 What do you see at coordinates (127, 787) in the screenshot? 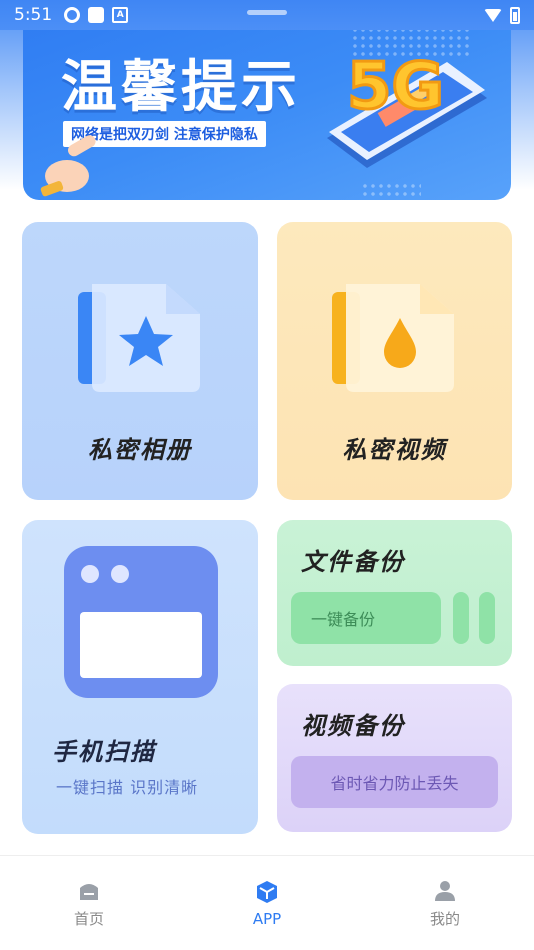
I see `phone-scan-subtitle: 一键扫描 识别清晰` at bounding box center [127, 787].